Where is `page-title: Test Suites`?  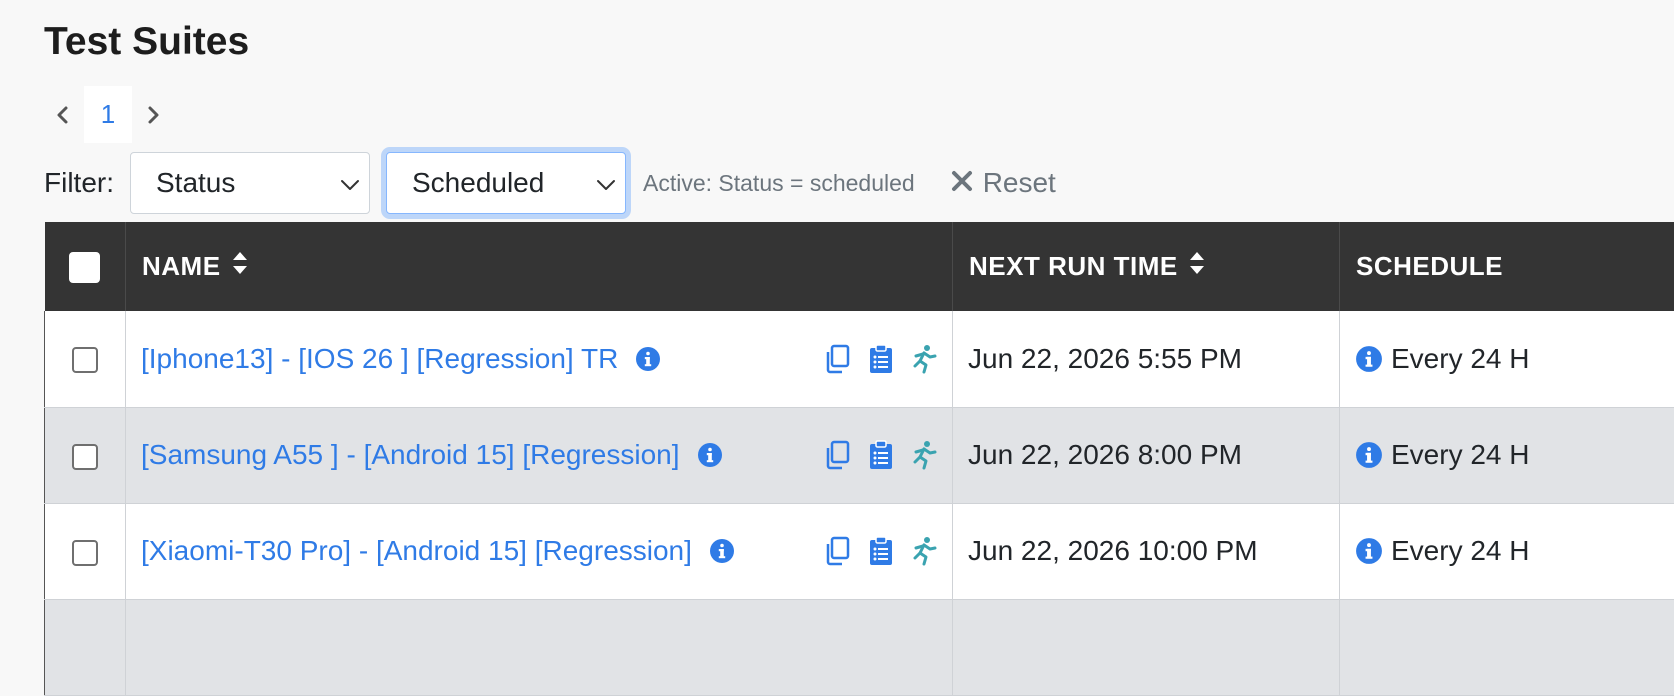 page-title: Test Suites is located at coordinates (146, 42).